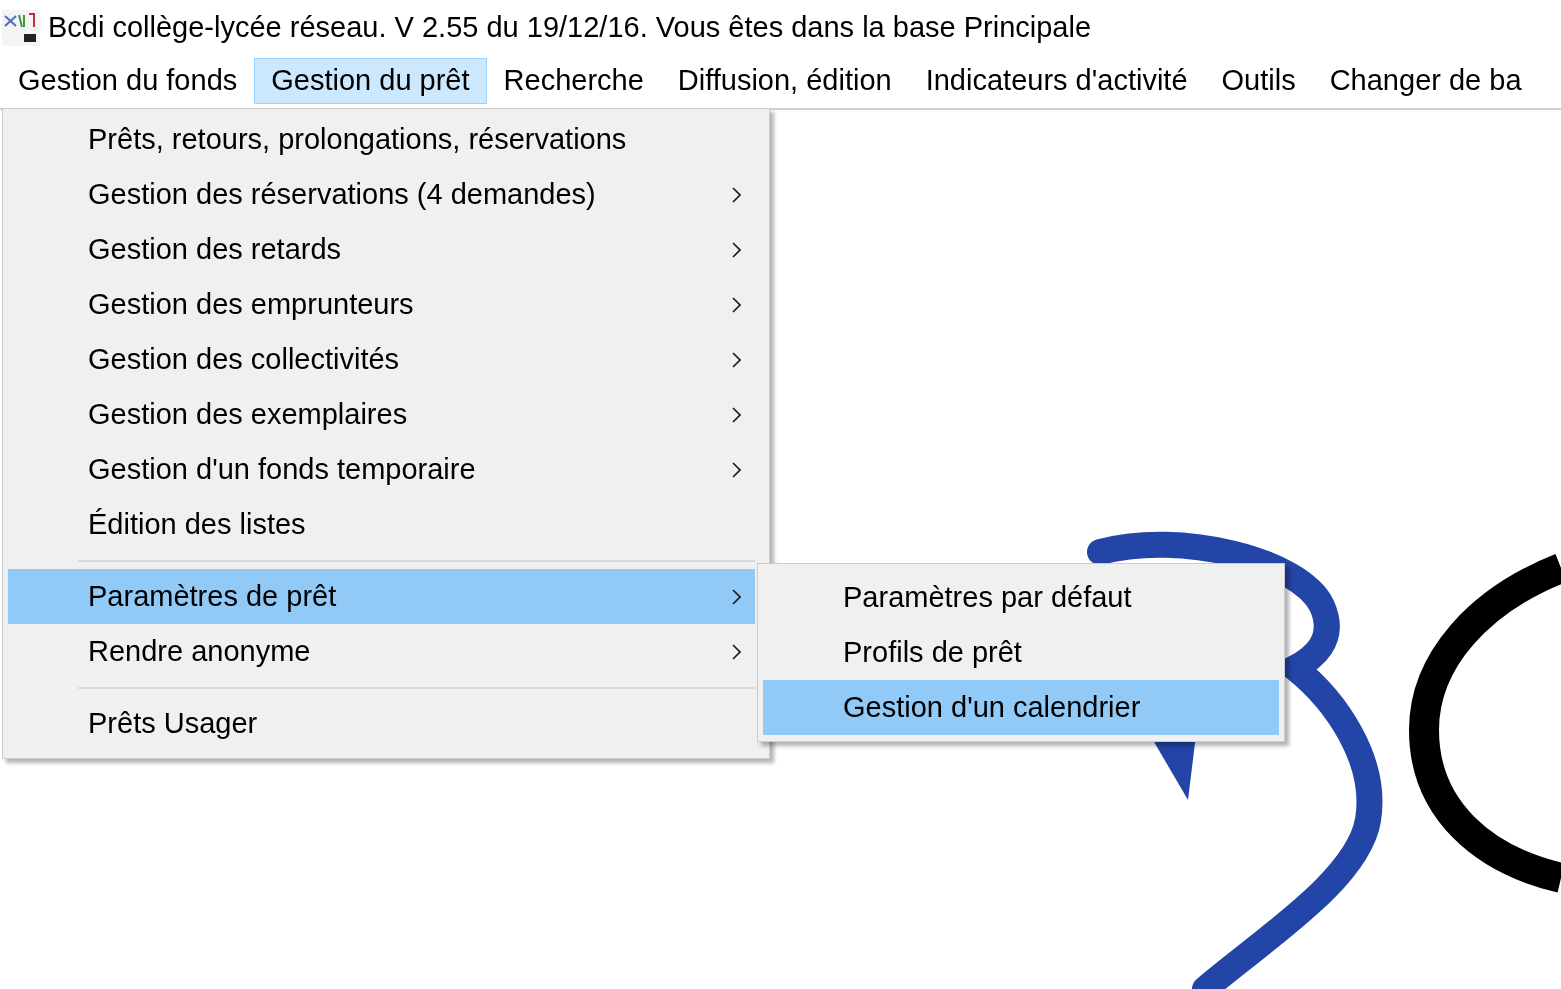 The width and height of the screenshot is (1561, 989). Describe the element at coordinates (1021, 652) in the screenshot. I see `menu-item: Profils de prêt` at that location.